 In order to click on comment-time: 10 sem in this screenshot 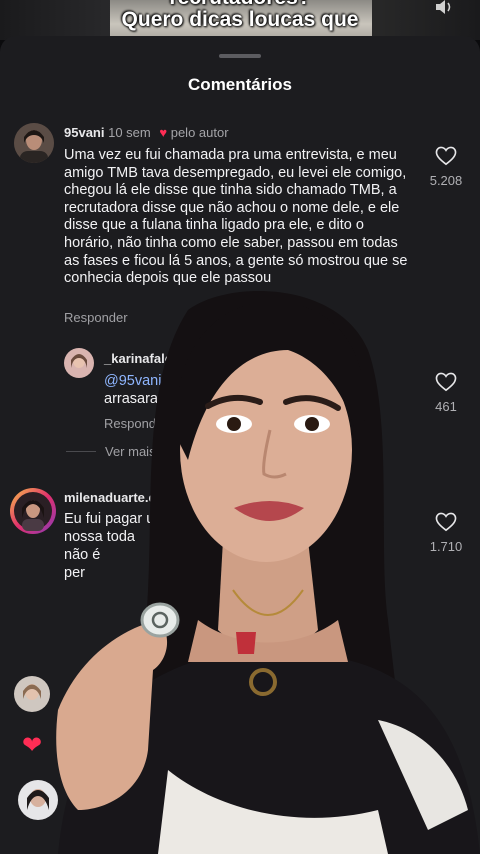, I will do `click(129, 132)`.